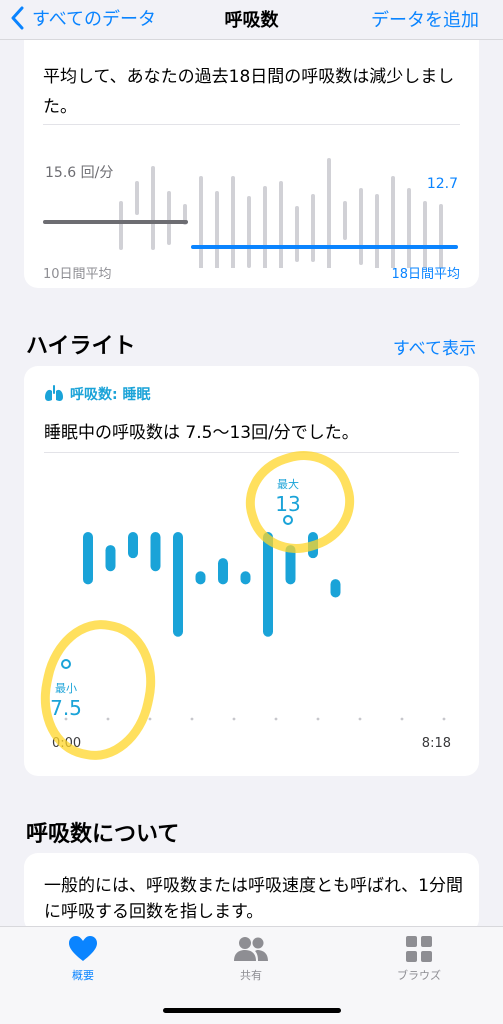 This screenshot has width=503, height=1024. Describe the element at coordinates (419, 975) in the screenshot. I see `tab-browse-label: ブラウズ` at that location.